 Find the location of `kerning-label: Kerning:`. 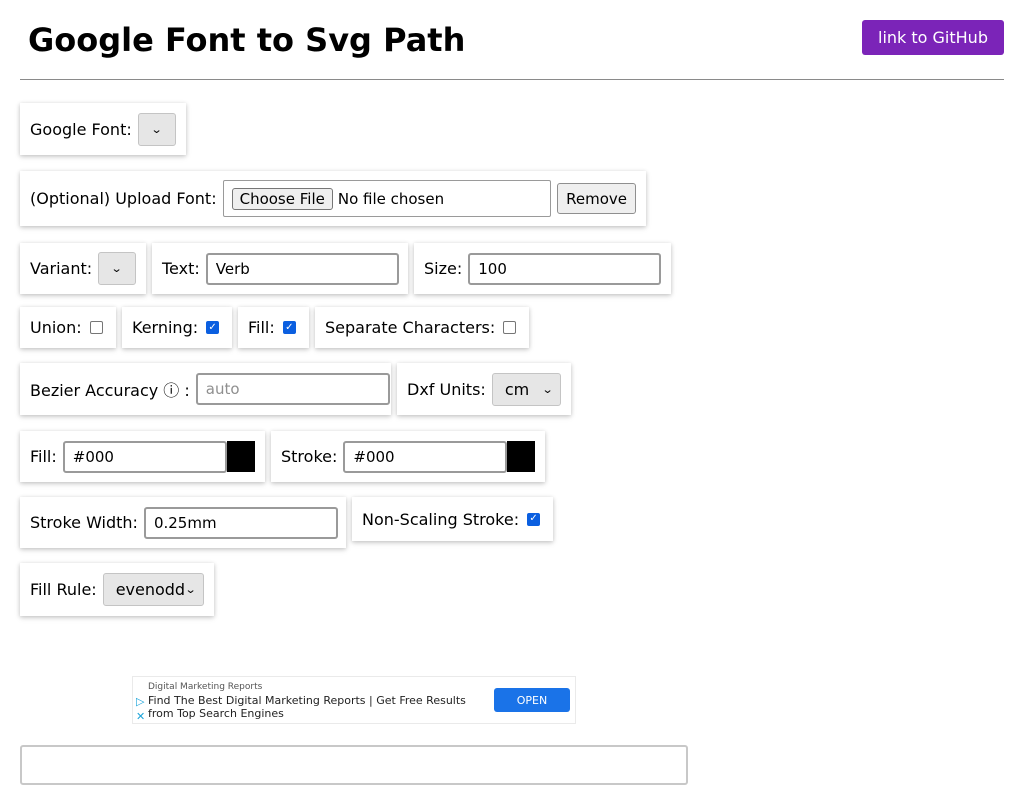

kerning-label: Kerning: is located at coordinates (165, 327).